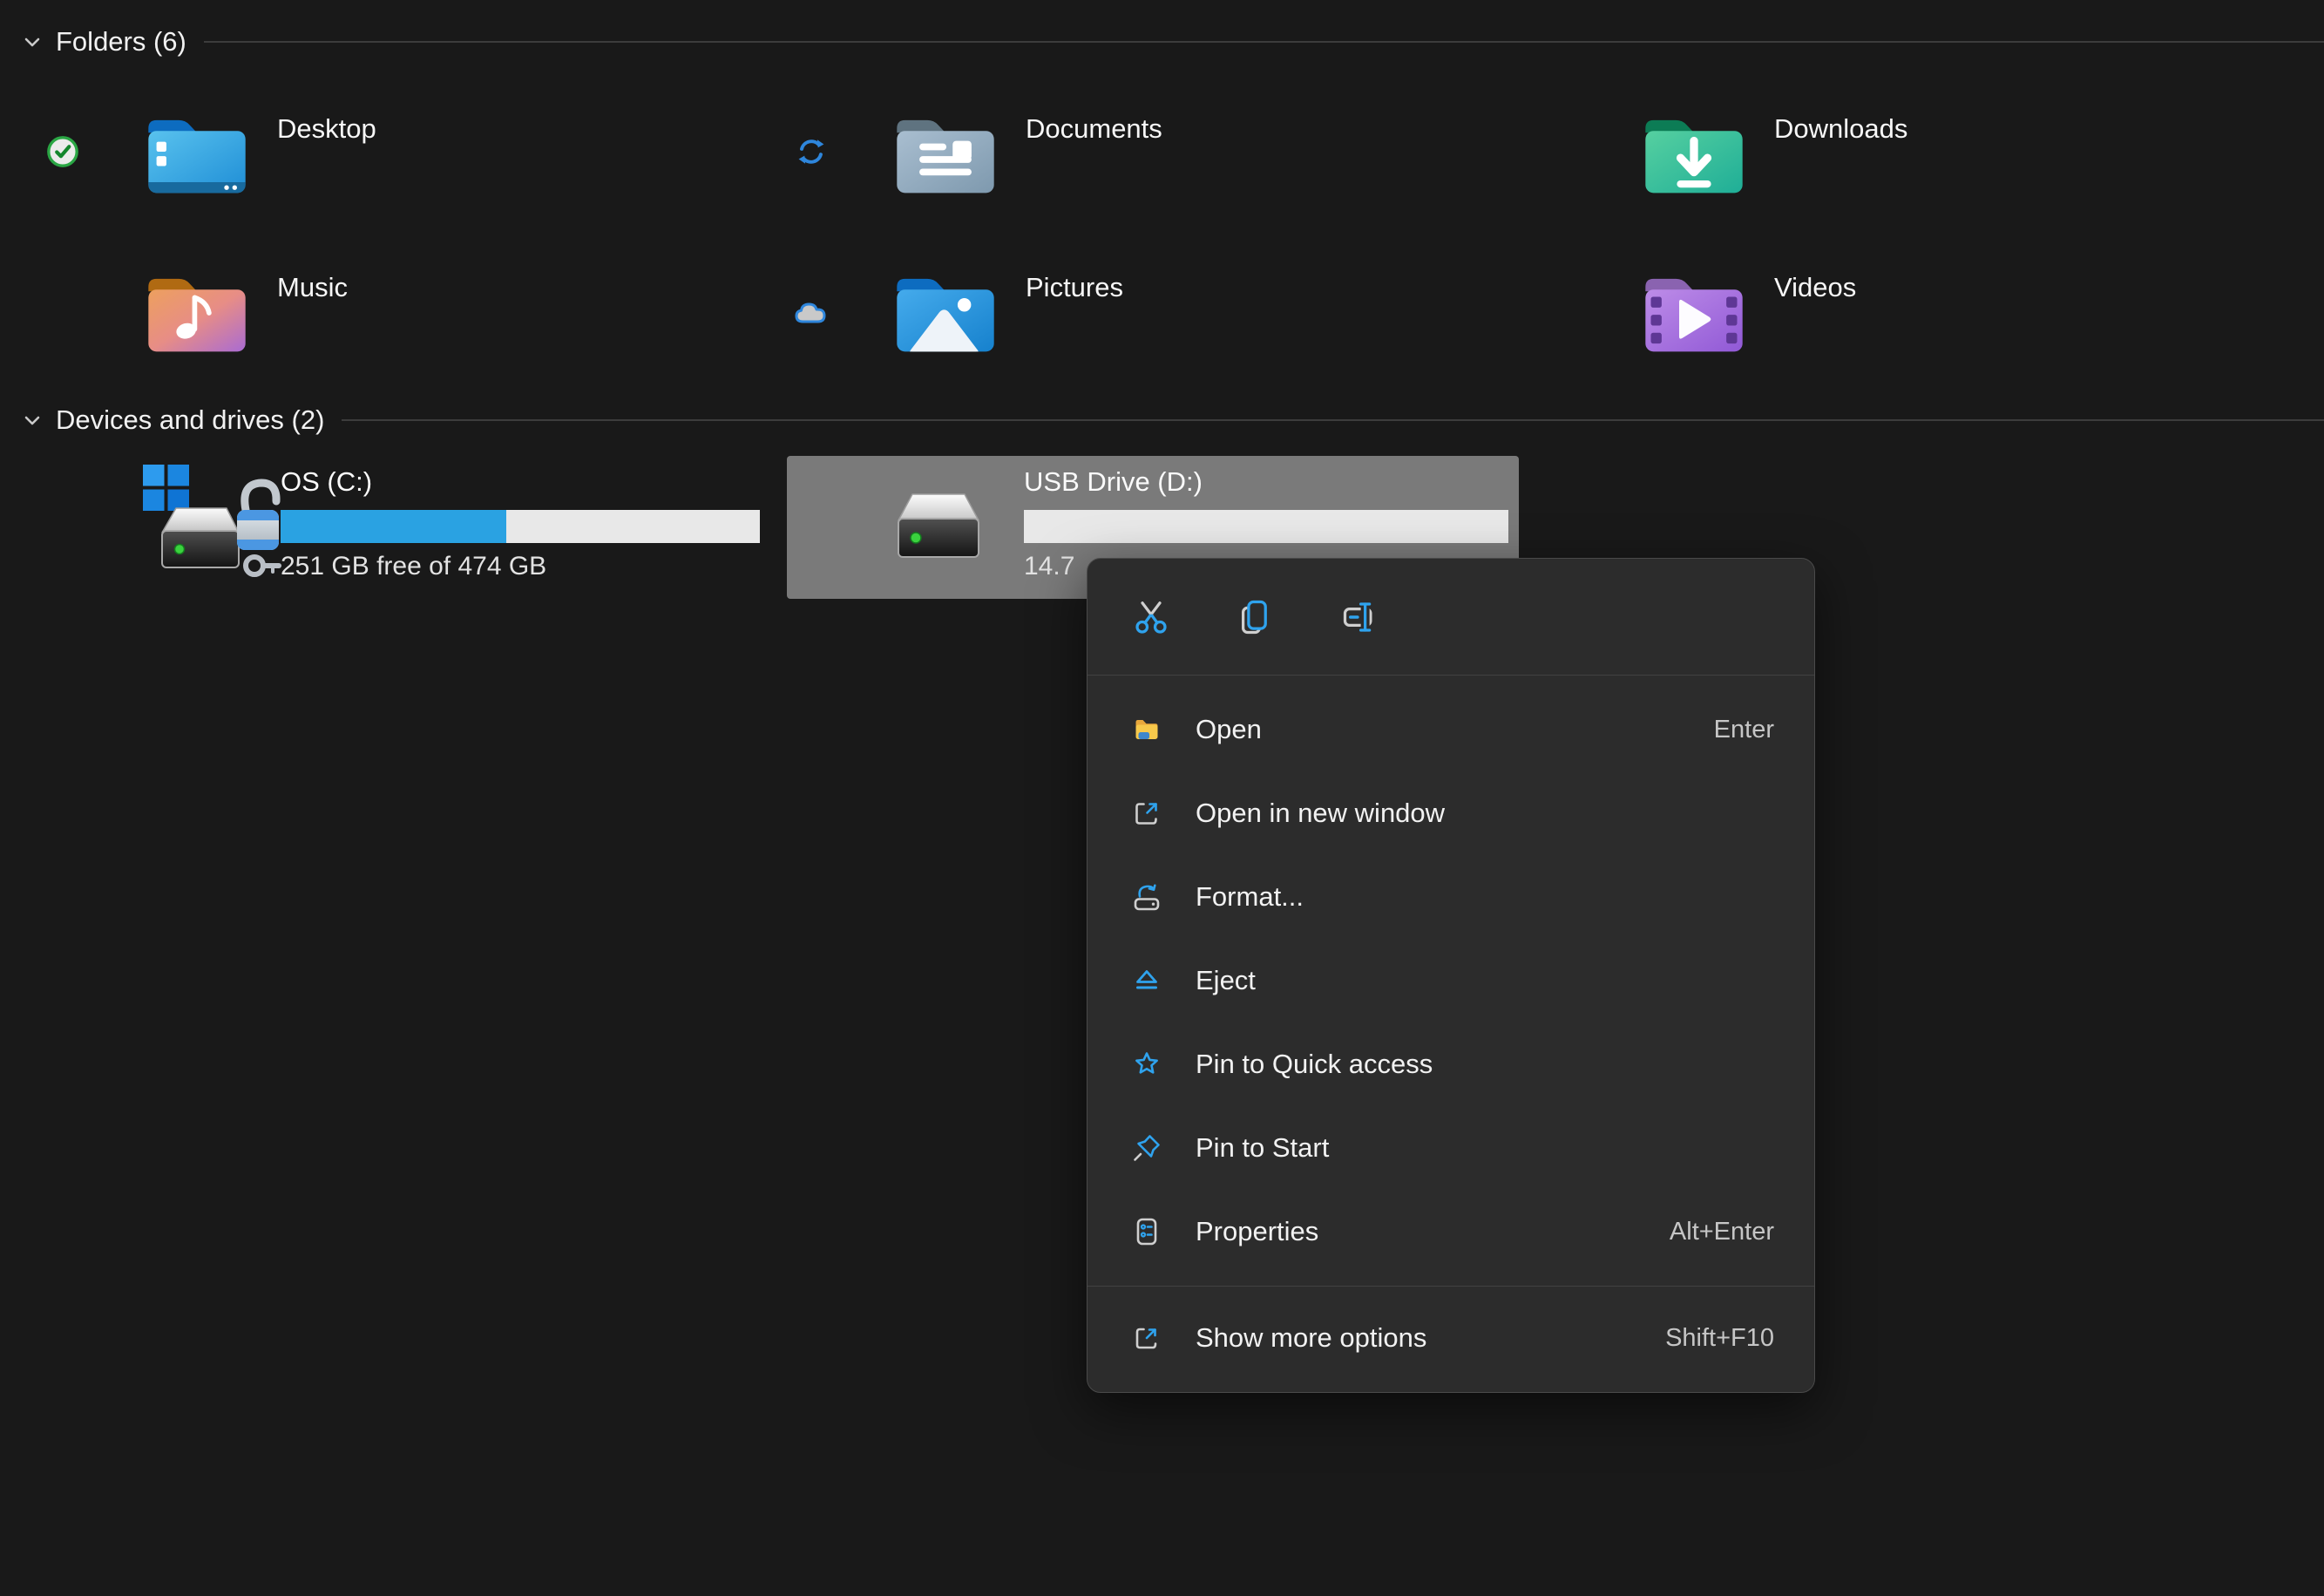 The width and height of the screenshot is (2324, 1596). What do you see at coordinates (1846, 171) in the screenshot?
I see `folder-item-downloads: Downloads` at bounding box center [1846, 171].